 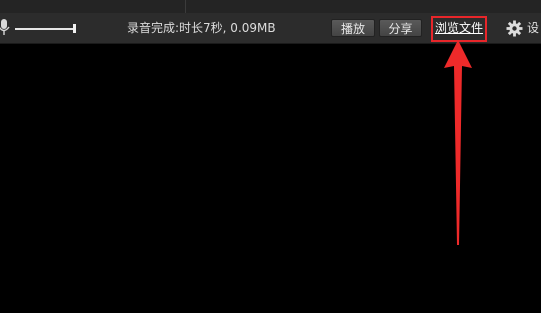 I want to click on recording-status: 录音完成:时长7秒, 0.09MB, so click(x=201, y=28).